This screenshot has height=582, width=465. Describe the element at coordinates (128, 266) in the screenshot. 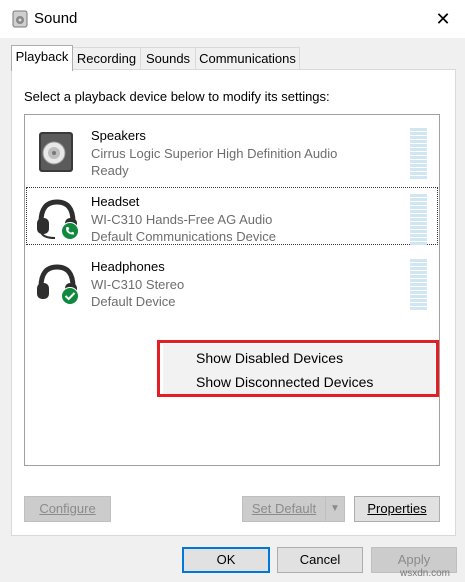

I see `device-name: Headphones` at that location.